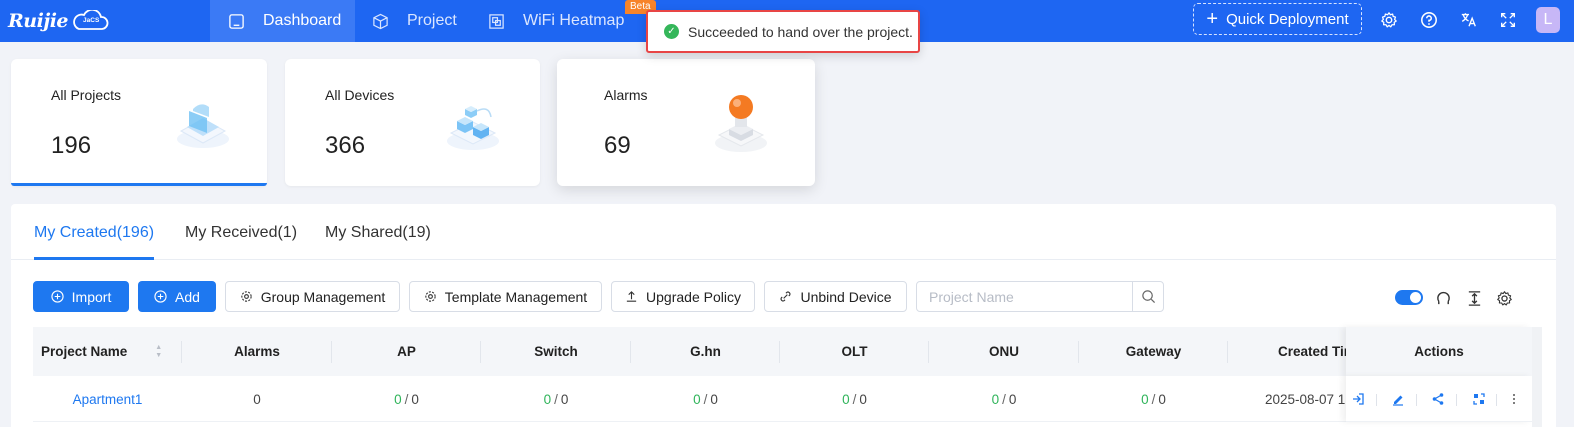 The image size is (1574, 427). What do you see at coordinates (693, 296) in the screenshot?
I see `upgrade-policy-label: Upgrade Policy` at bounding box center [693, 296].